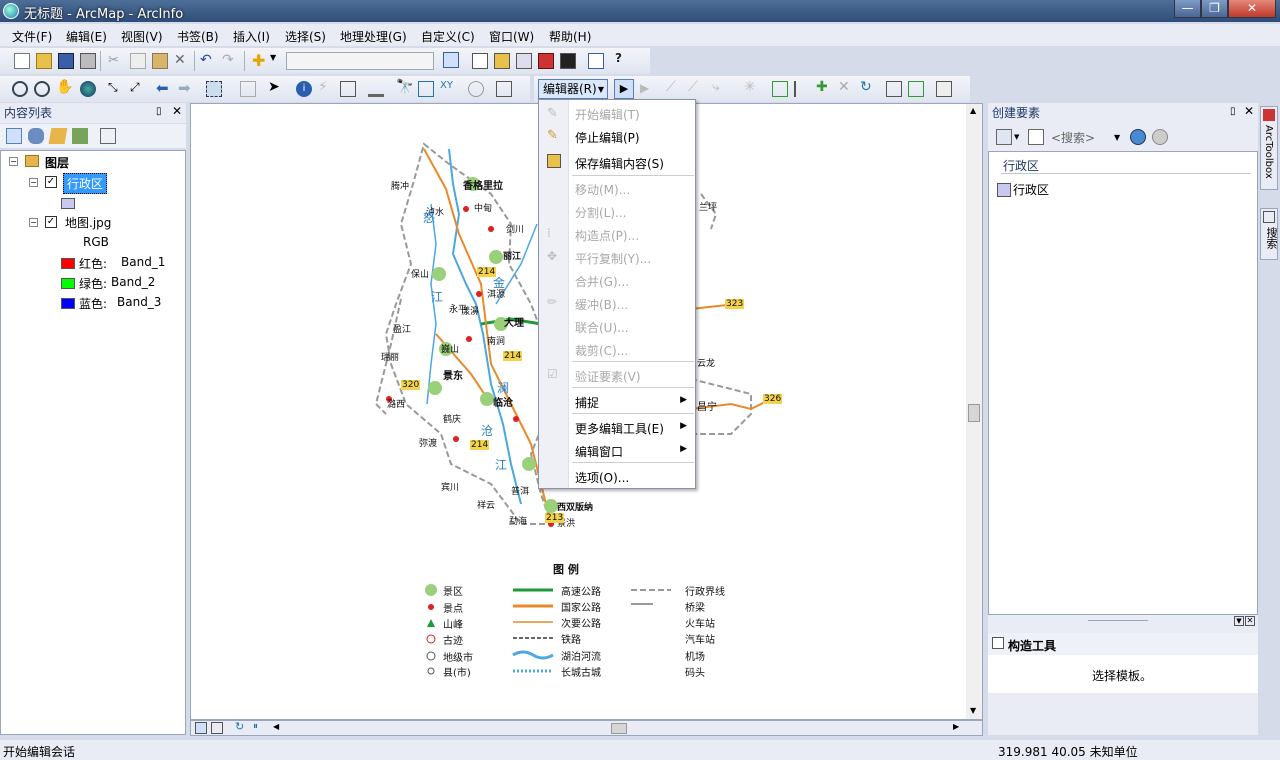  I want to click on pause-drawing-icon: ⏸, so click(255, 726).